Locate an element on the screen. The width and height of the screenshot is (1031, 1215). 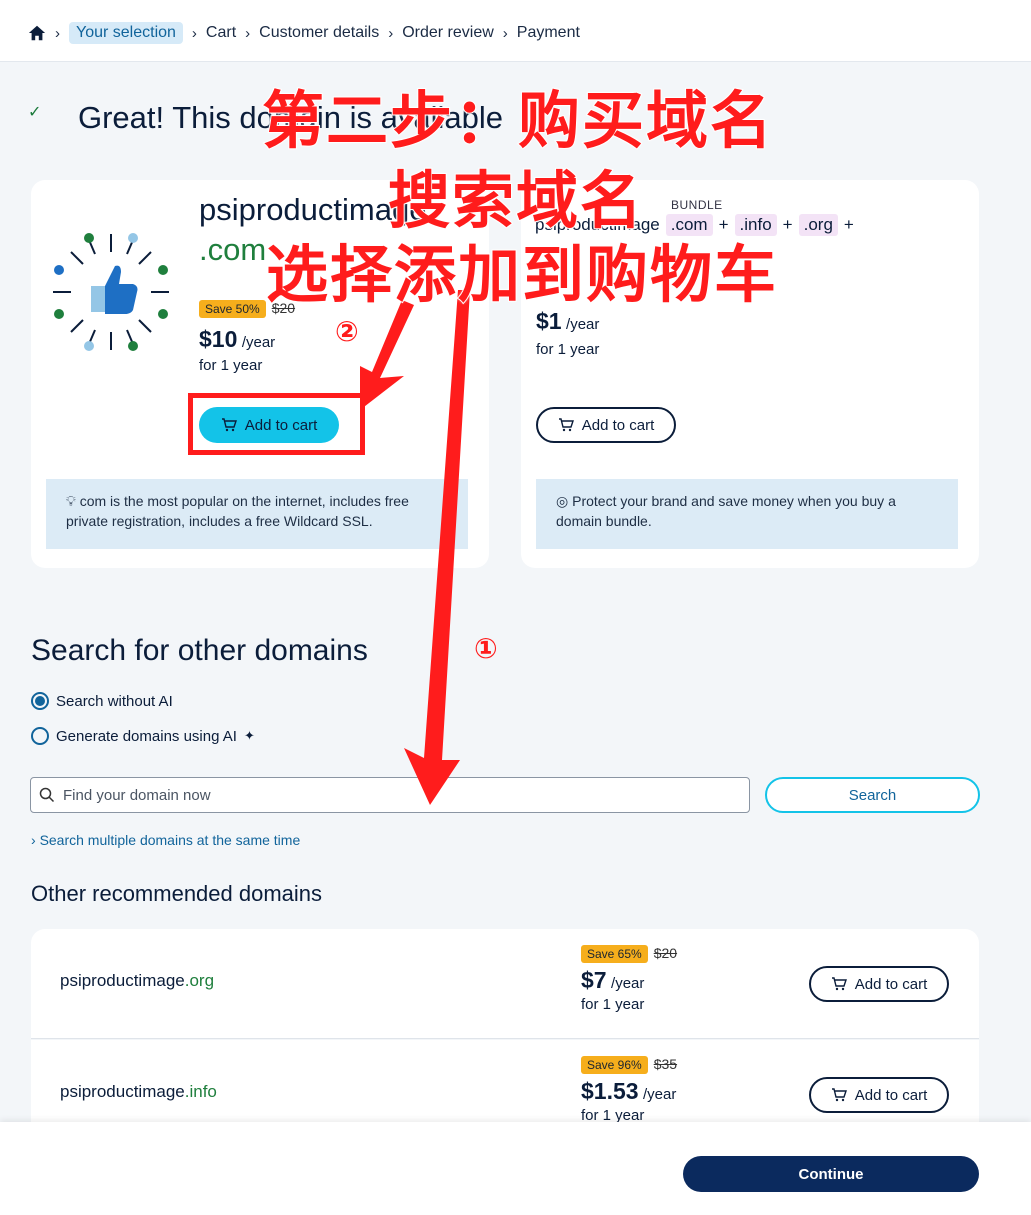
step-marker-2: ② is located at coordinates (347, 331).